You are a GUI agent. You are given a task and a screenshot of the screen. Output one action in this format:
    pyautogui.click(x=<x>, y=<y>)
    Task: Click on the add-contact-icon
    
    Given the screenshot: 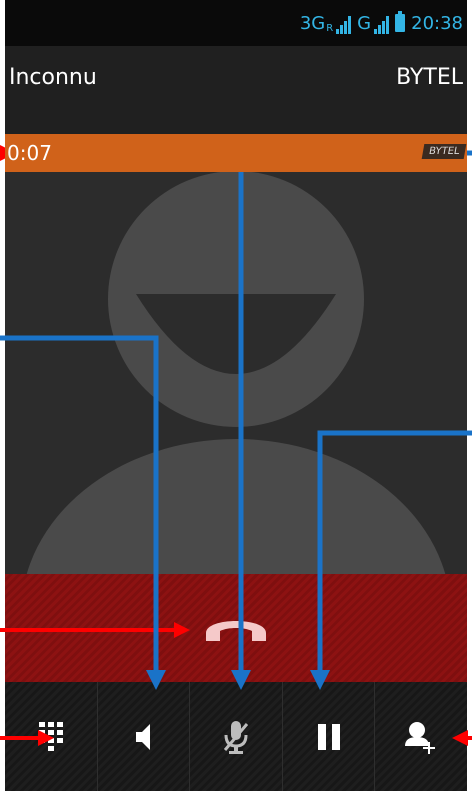 What is the action you would take?
    pyautogui.click(x=420, y=737)
    